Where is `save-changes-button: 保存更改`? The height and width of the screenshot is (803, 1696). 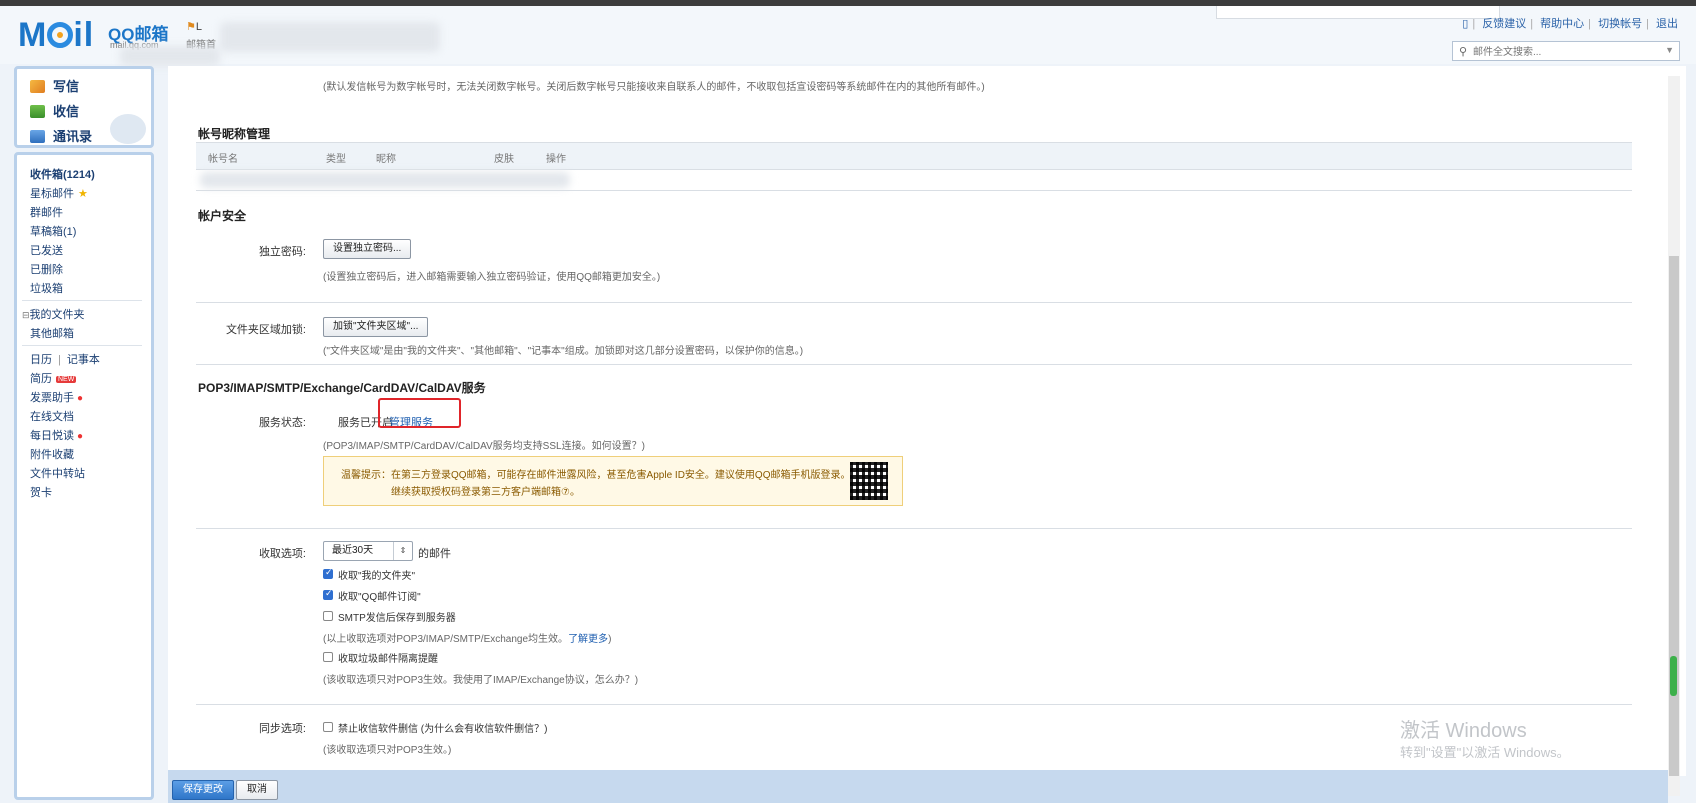
save-changes-button: 保存更改 is located at coordinates (203, 790).